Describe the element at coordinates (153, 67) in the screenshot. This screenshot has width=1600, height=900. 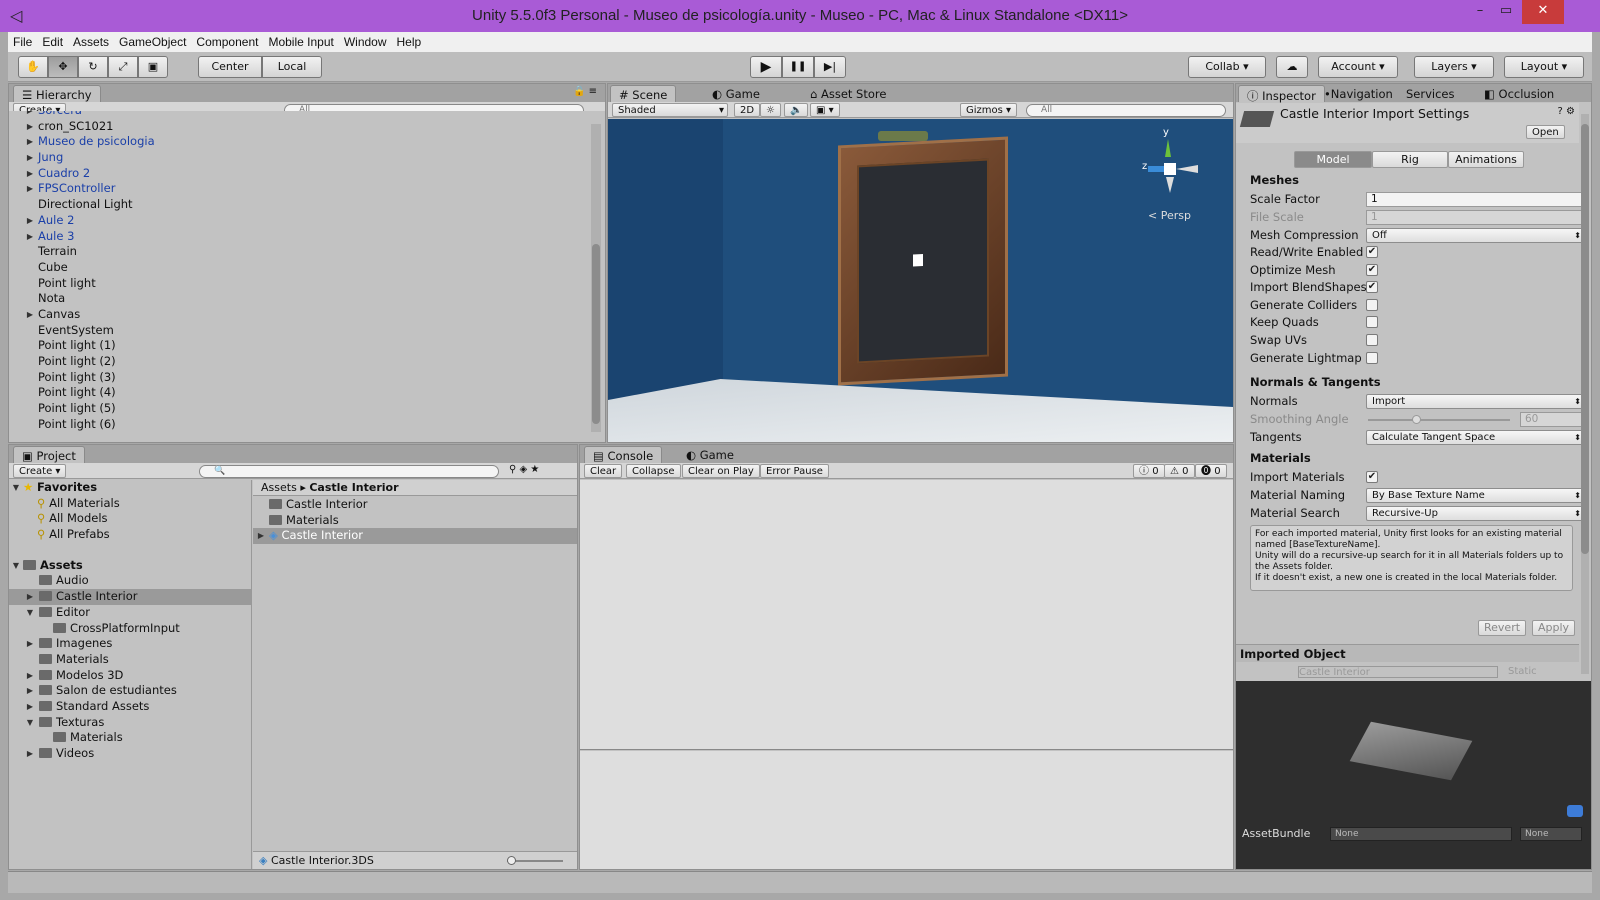
I see `rect-tool-icon: ▣` at that location.